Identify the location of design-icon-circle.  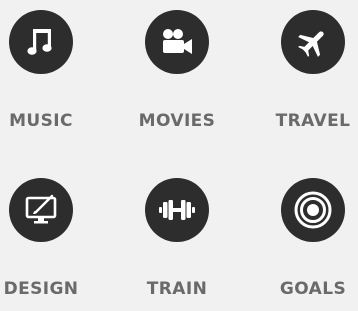
(41, 210).